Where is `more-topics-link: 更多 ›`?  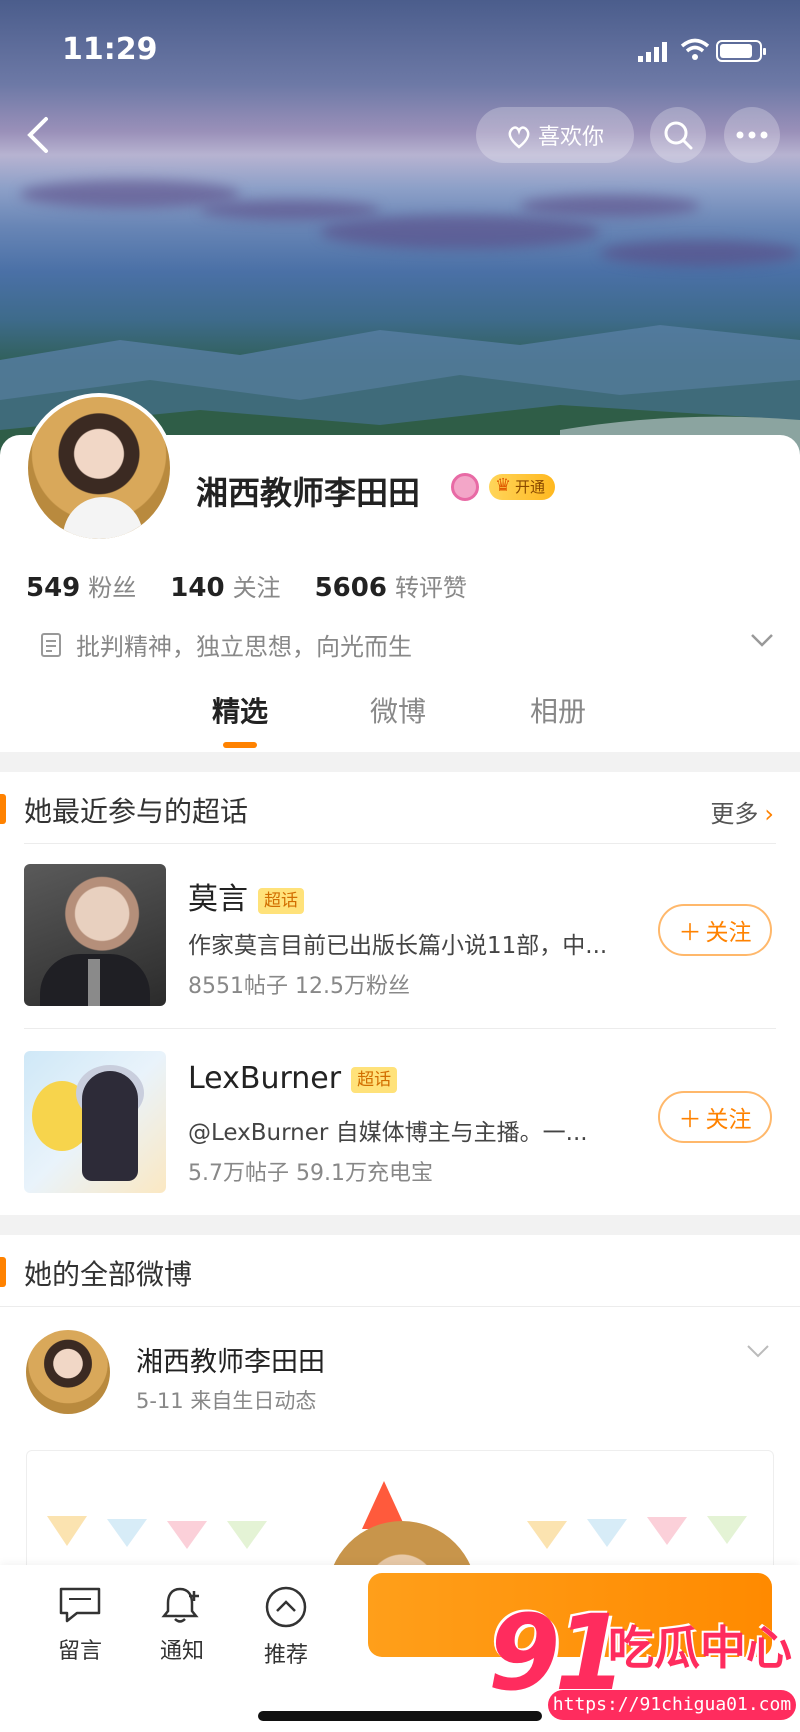 more-topics-link: 更多 › is located at coordinates (742, 811).